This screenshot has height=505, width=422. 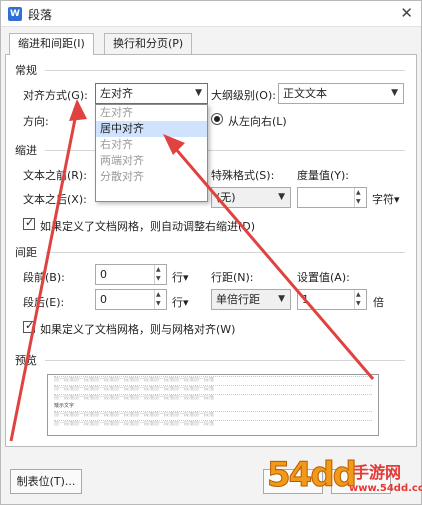 I want to click on space-after-label: 段后(E):, so click(x=44, y=302).